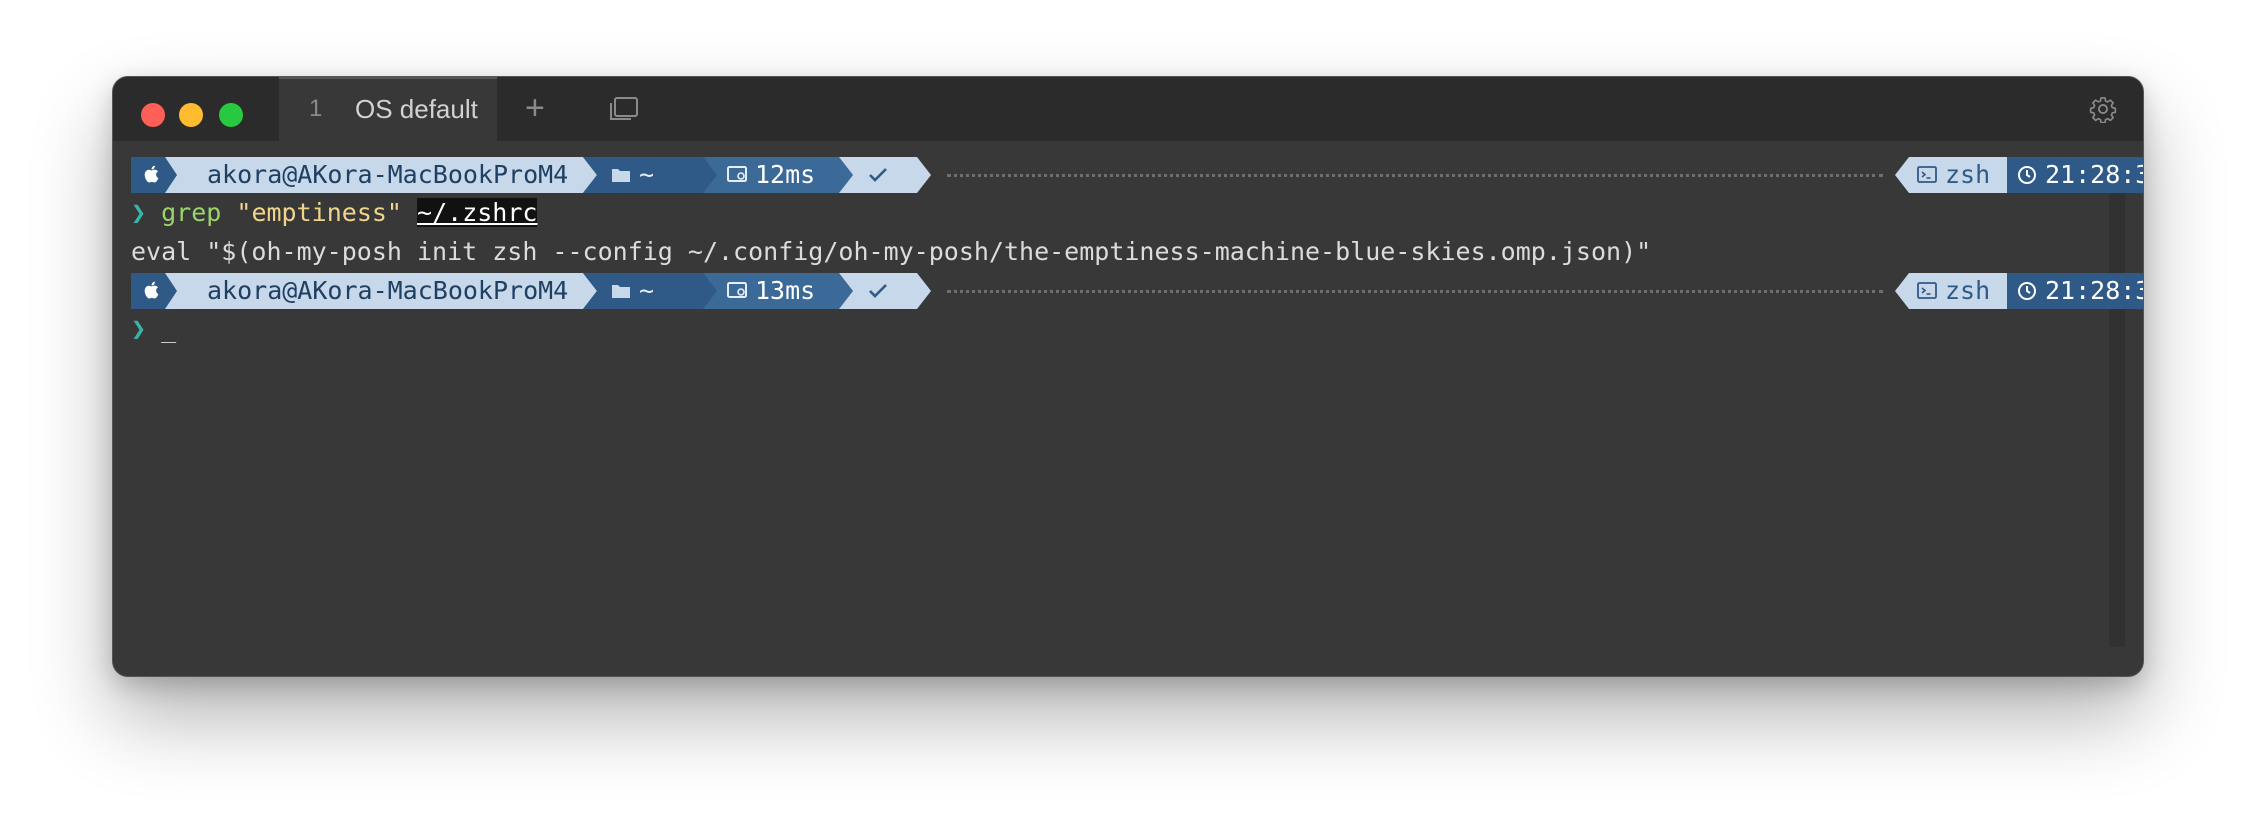 This screenshot has height=824, width=2254. I want to click on command-string-arg: "emptiness", so click(319, 212).